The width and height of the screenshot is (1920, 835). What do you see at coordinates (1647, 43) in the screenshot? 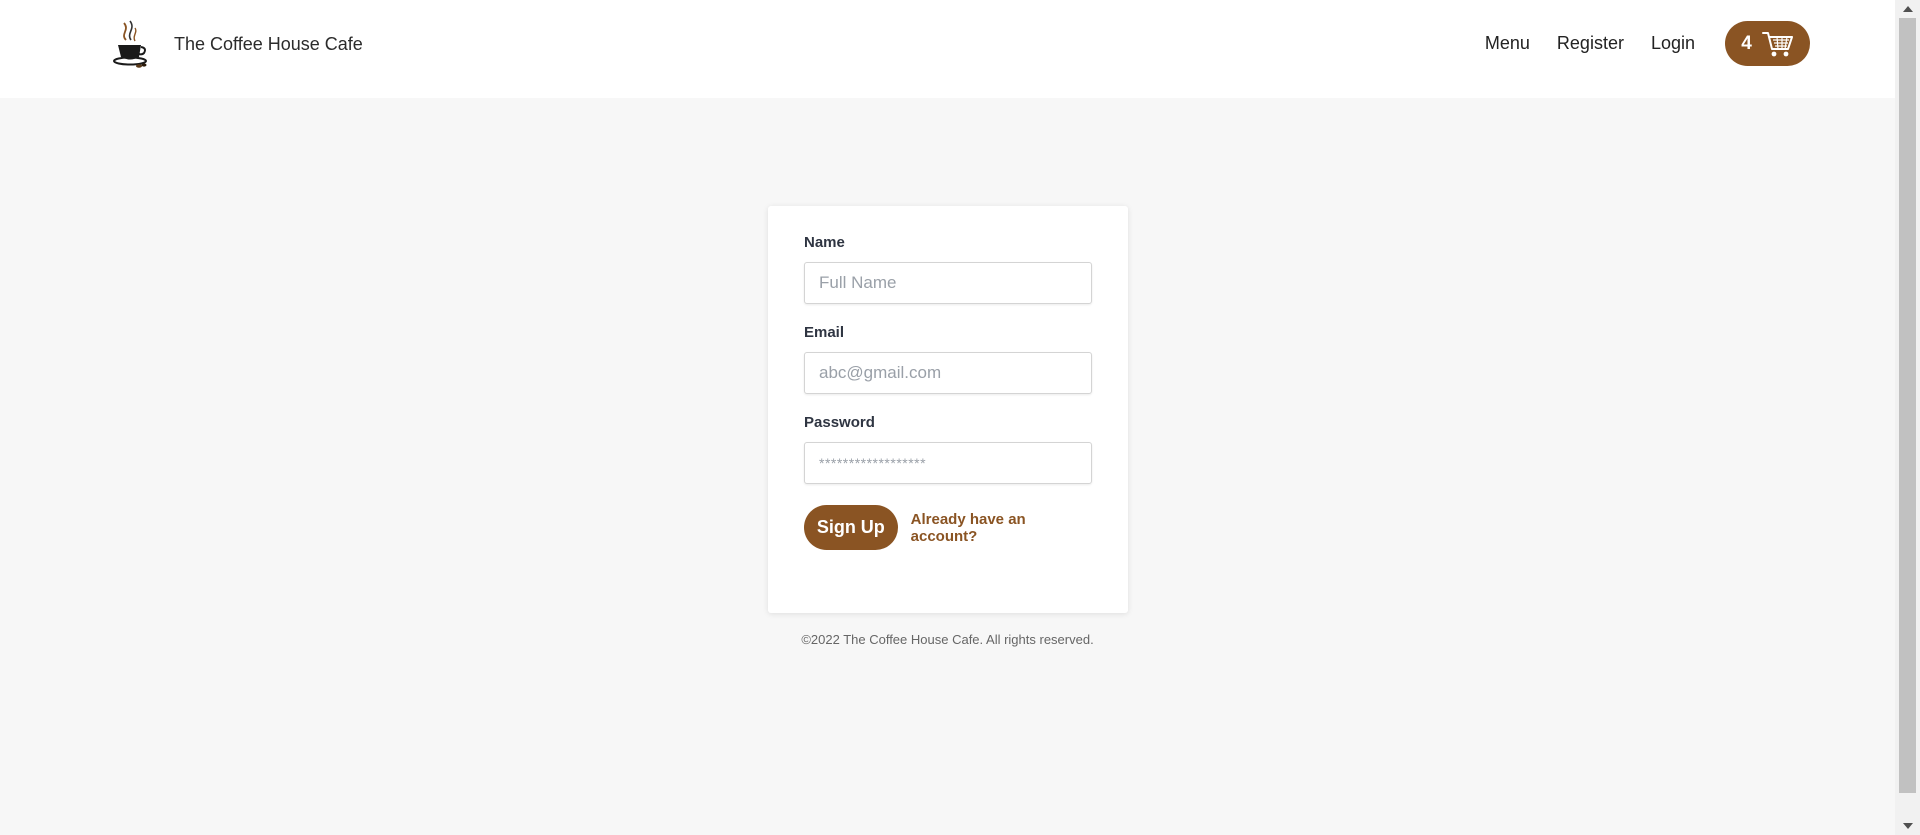
I see `main-nav: Menu Register Login 4` at bounding box center [1647, 43].